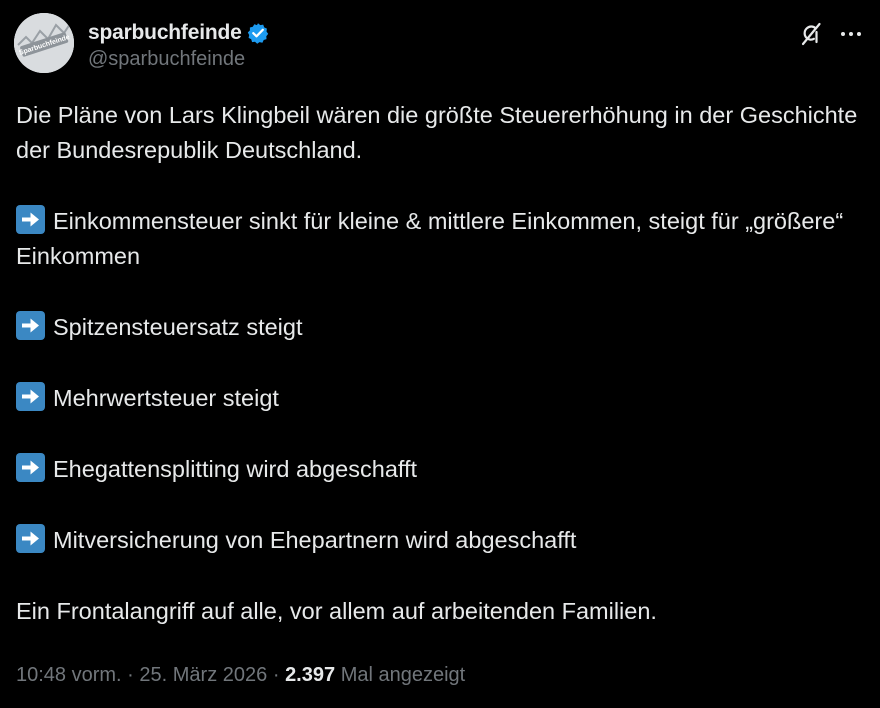 Image resolution: width=880 pixels, height=708 pixels. I want to click on more-options-icon, so click(851, 34).